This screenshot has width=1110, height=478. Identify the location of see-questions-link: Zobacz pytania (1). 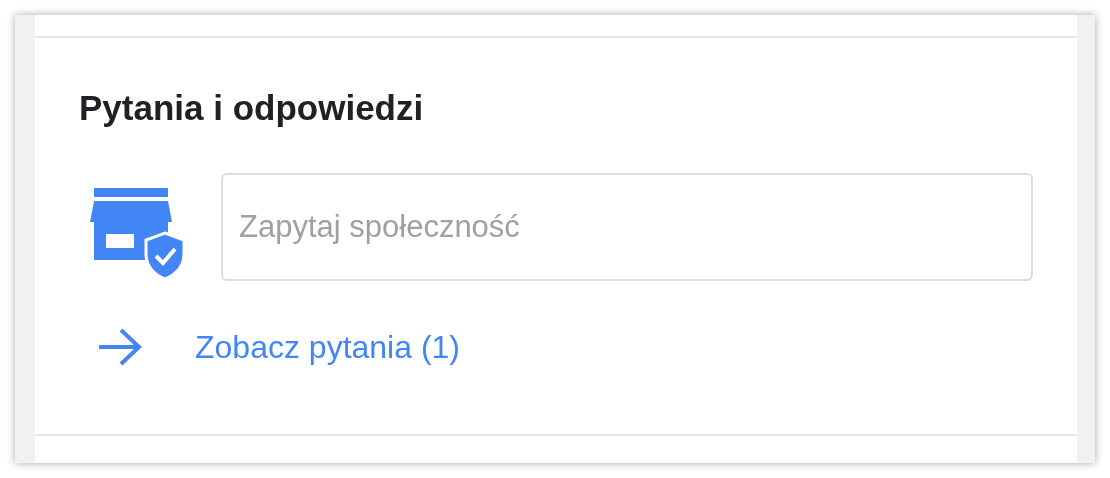
(327, 347).